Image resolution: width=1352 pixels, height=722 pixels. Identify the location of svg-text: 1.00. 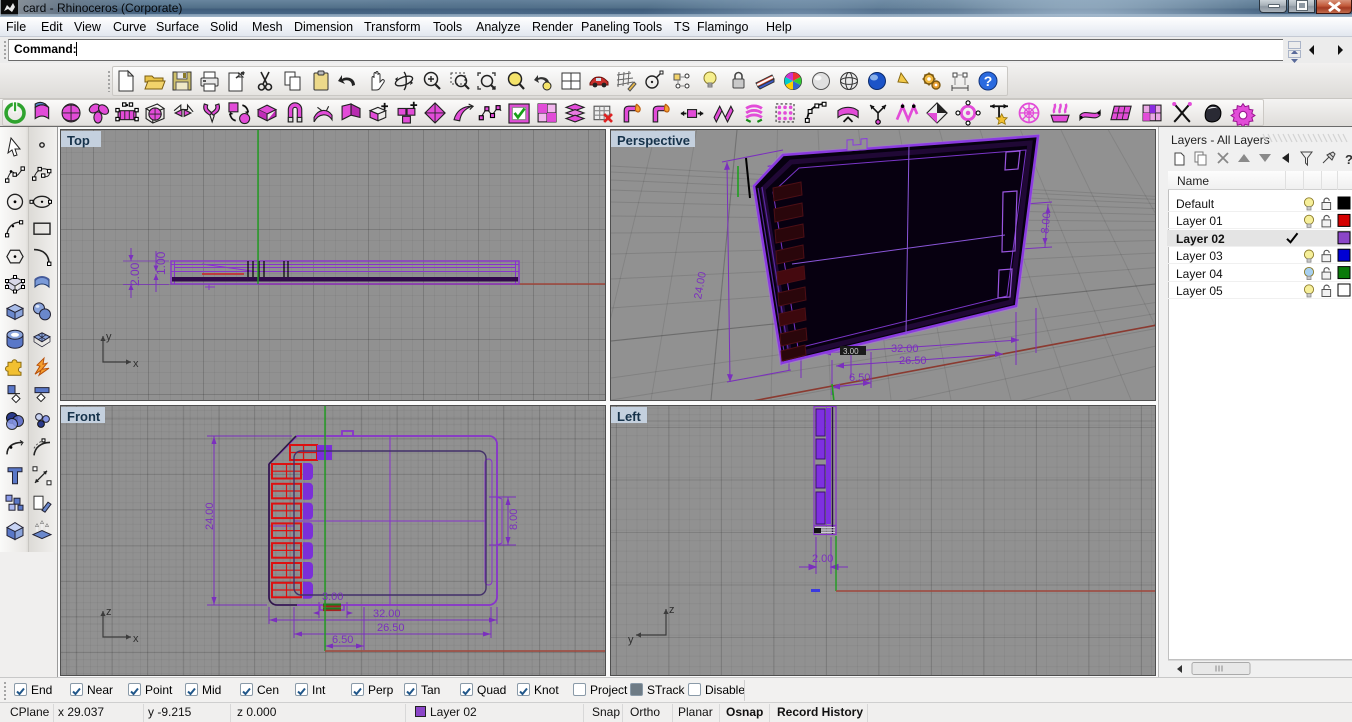
(161, 263).